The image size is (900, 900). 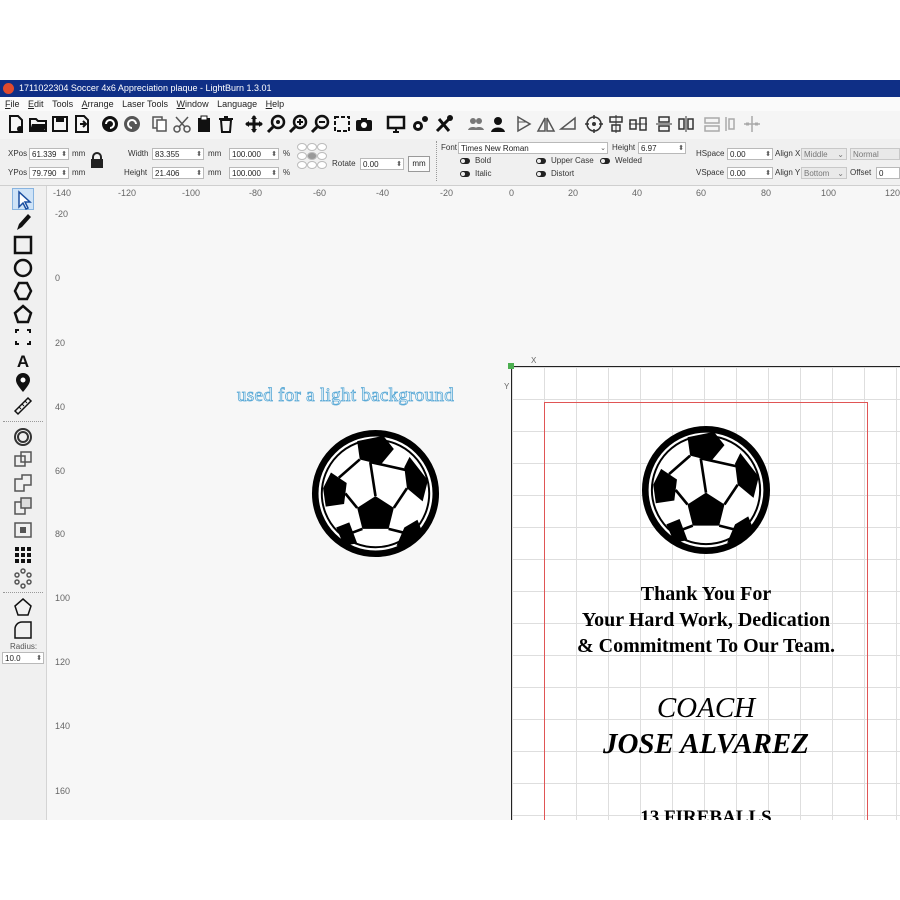 I want to click on width-field: 83.355 ⬍, so click(x=178, y=154).